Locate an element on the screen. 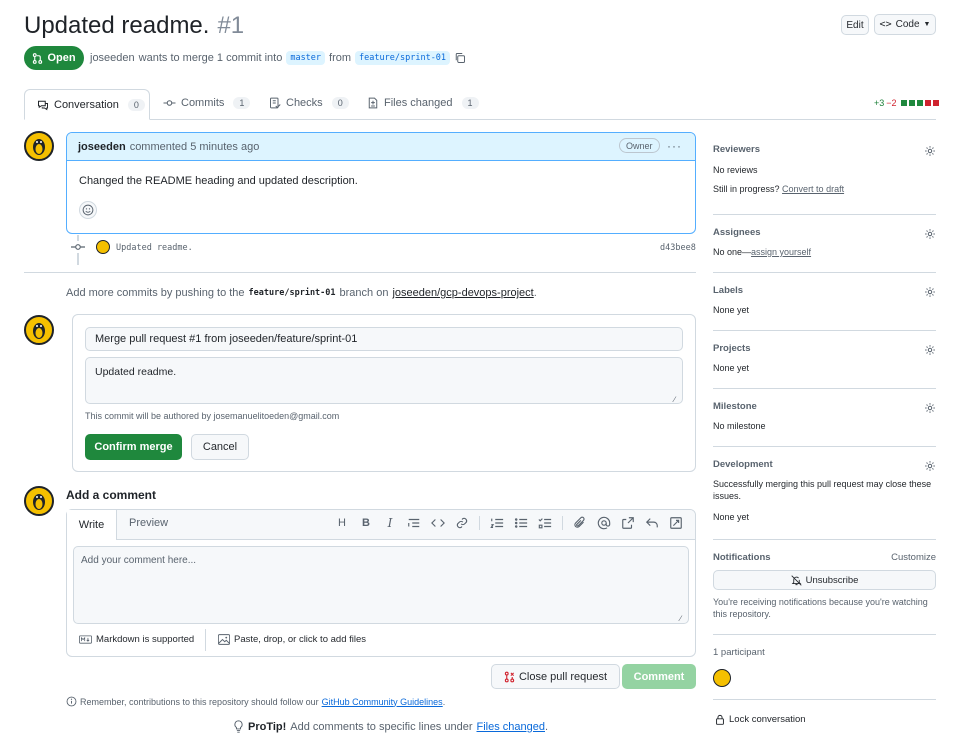 The image size is (971, 751). tux-icon is located at coordinates (39, 502).